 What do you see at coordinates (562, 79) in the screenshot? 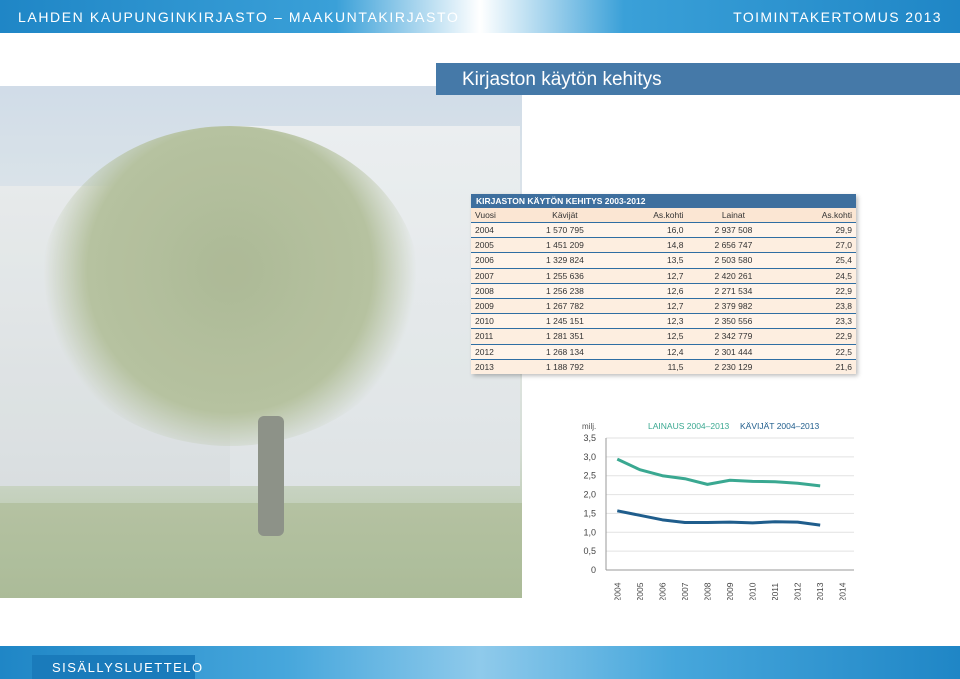
I see `page-title: Kirjaston käytön kehitys` at bounding box center [562, 79].